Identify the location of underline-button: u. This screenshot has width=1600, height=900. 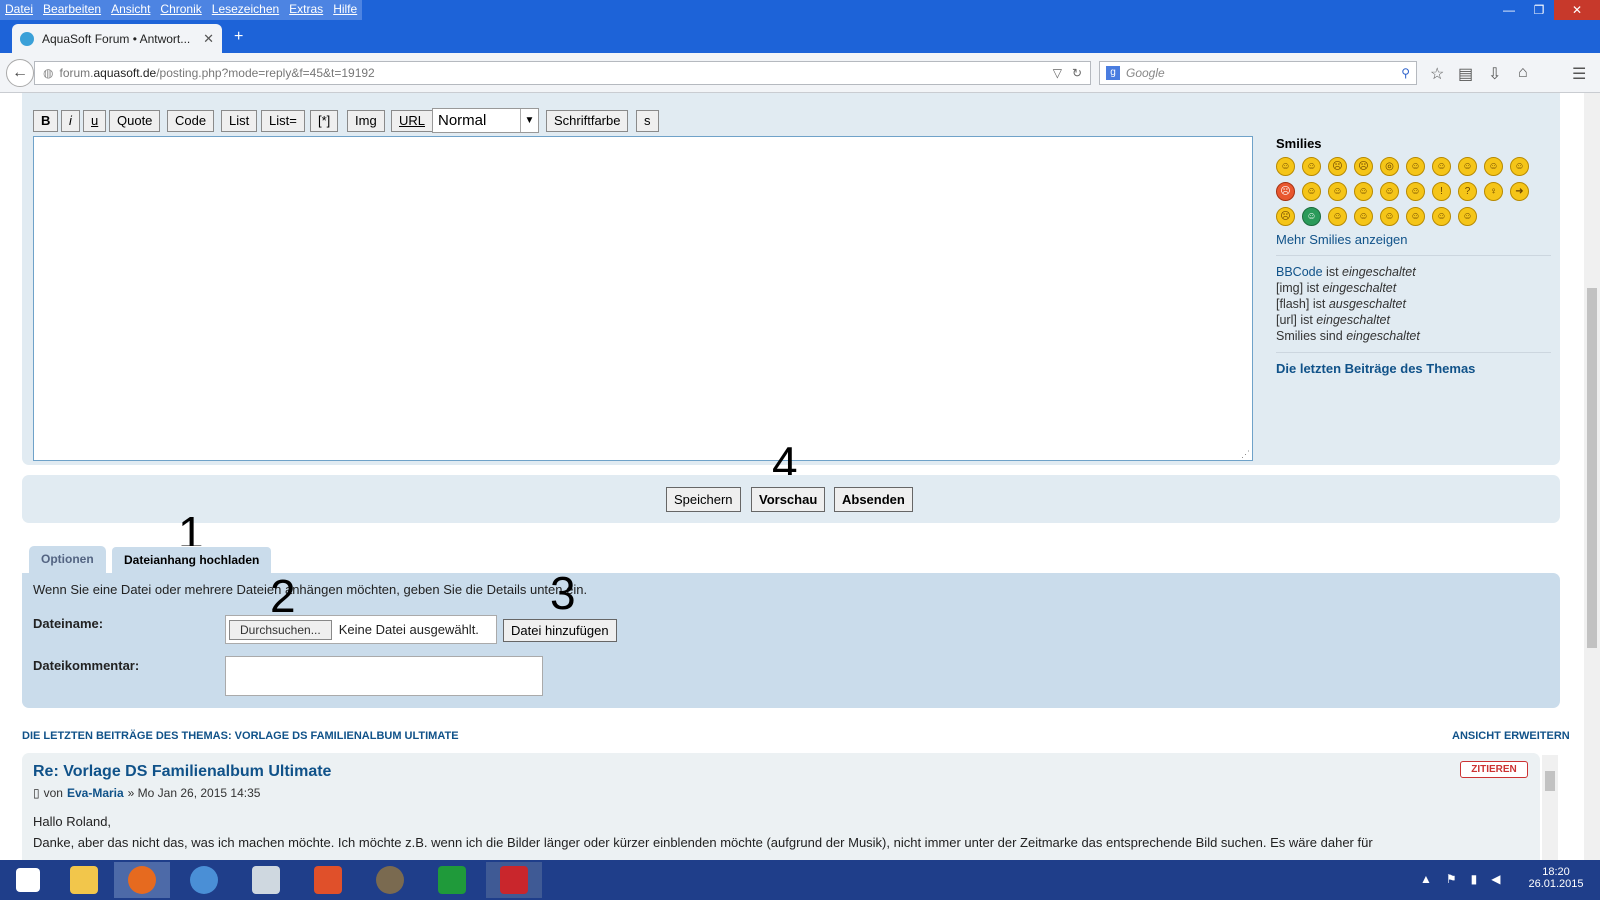
(95, 121).